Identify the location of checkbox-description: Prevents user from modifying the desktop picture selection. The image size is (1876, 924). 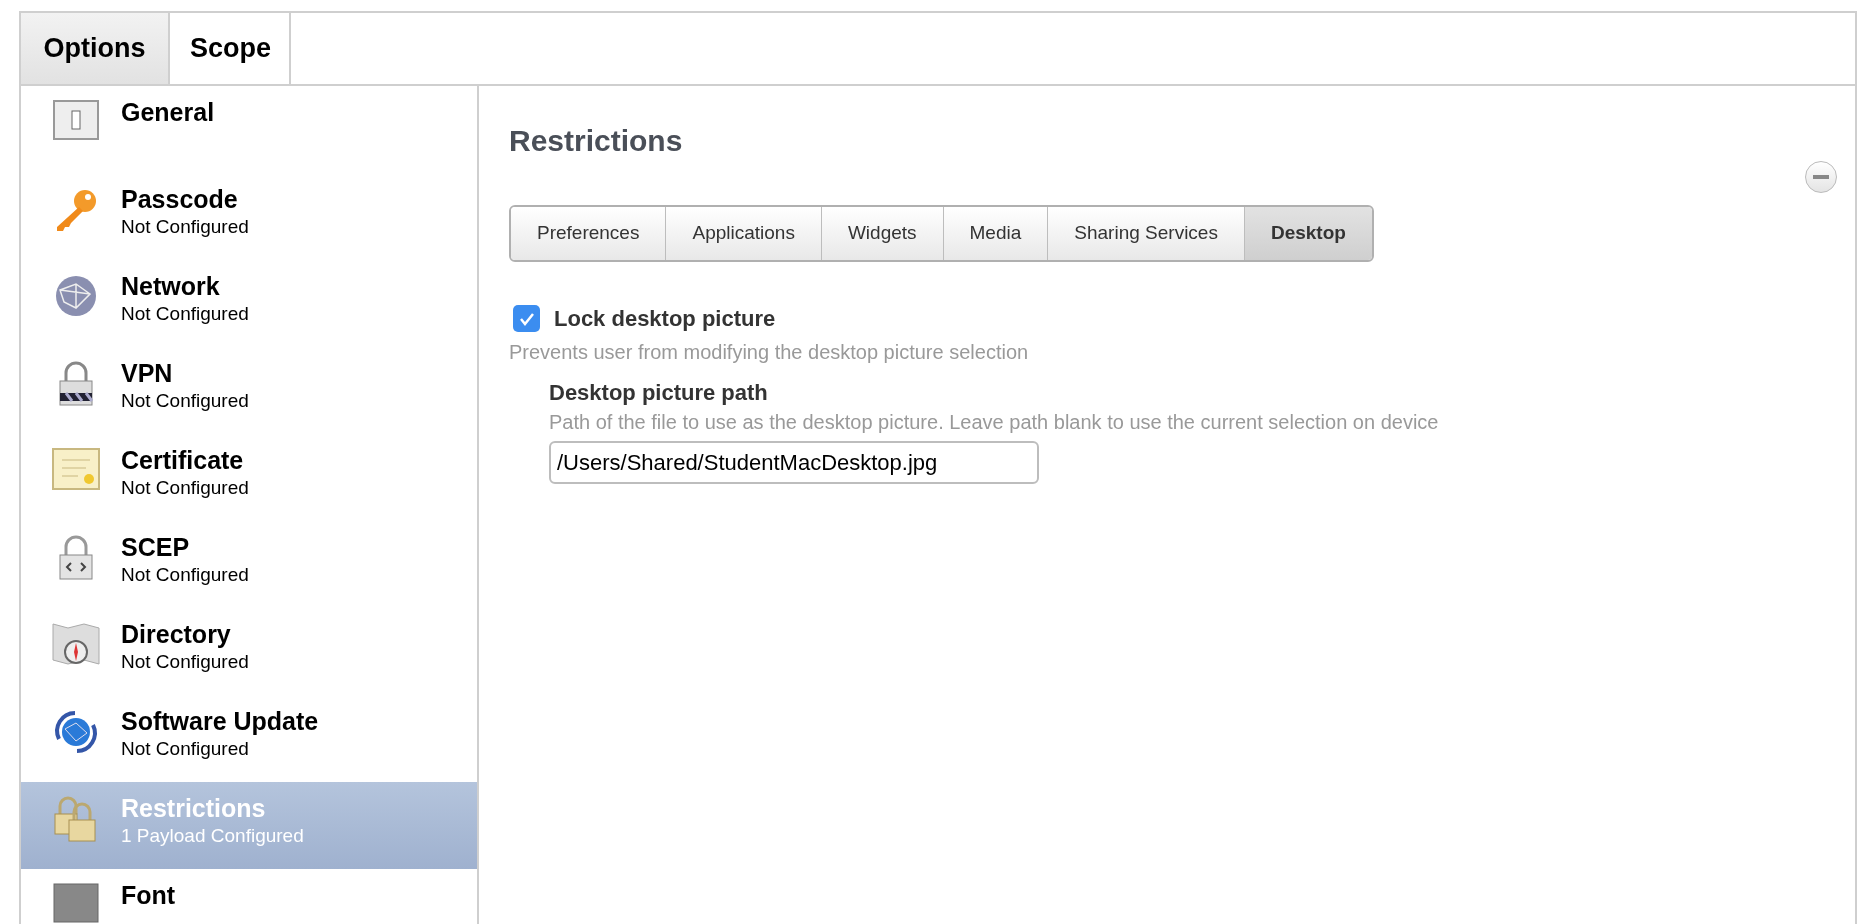
(769, 352).